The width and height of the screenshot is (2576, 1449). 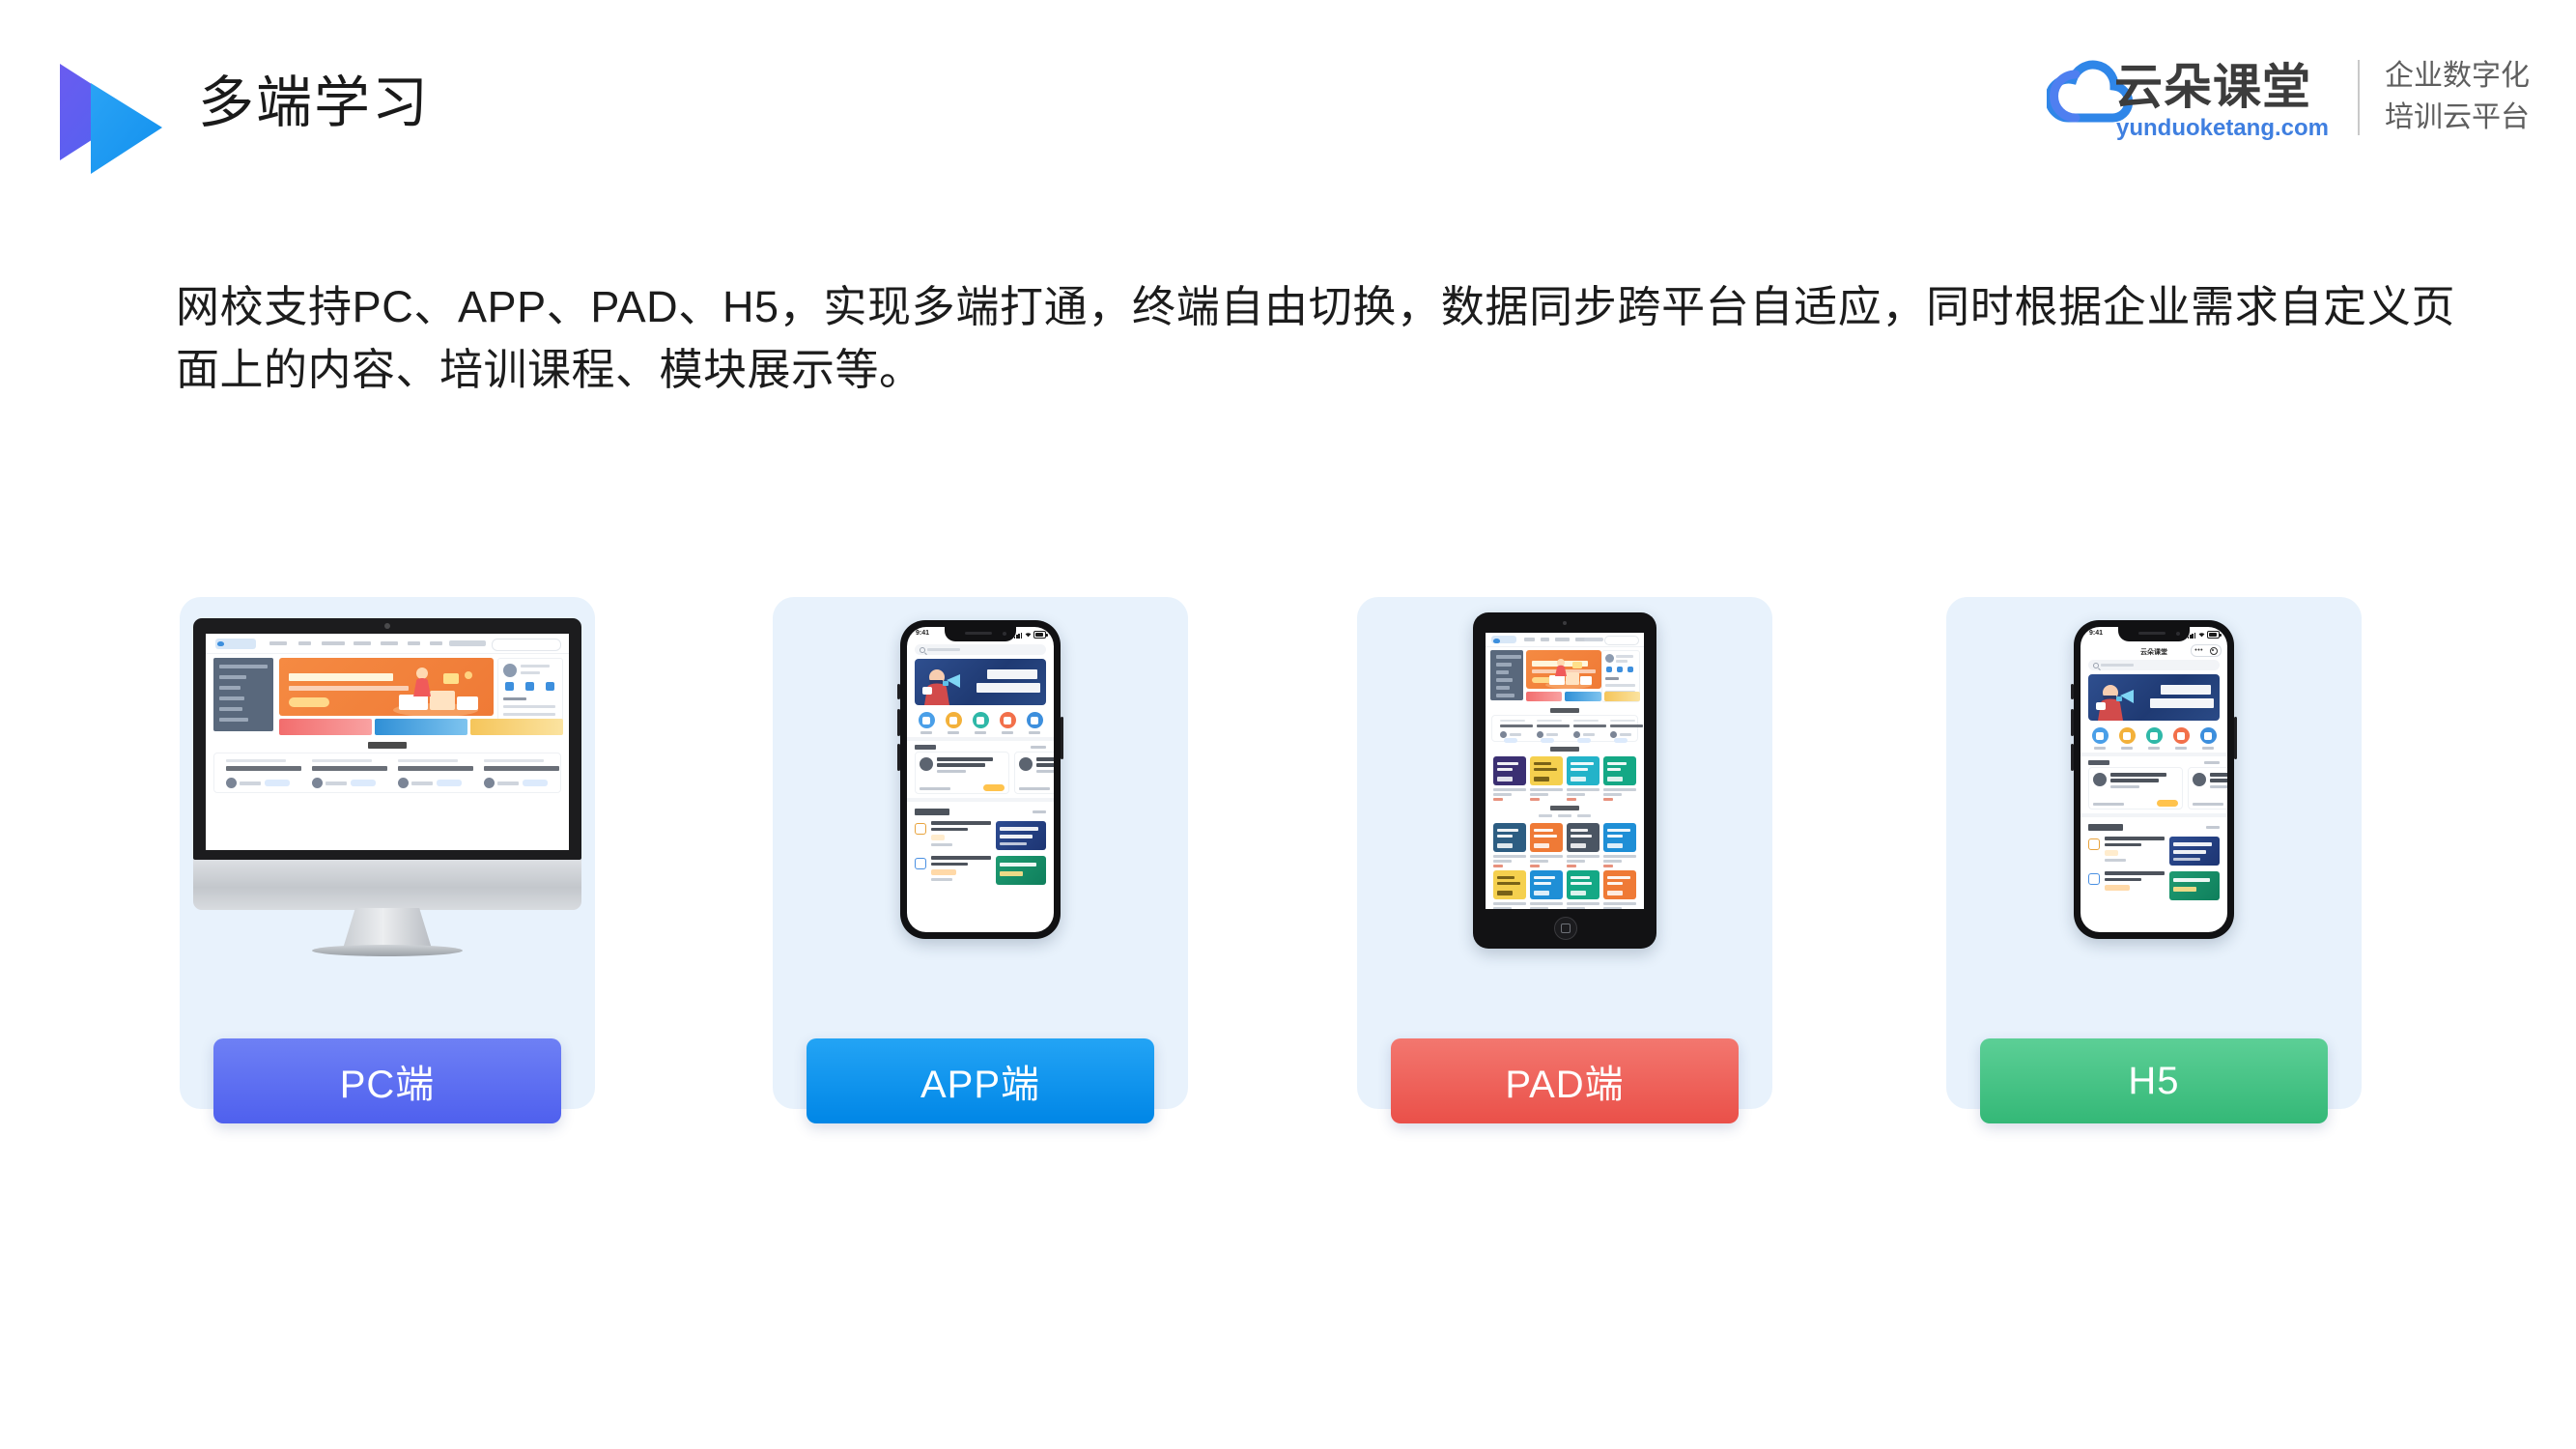 I want to click on search-icon, so click(x=922, y=650).